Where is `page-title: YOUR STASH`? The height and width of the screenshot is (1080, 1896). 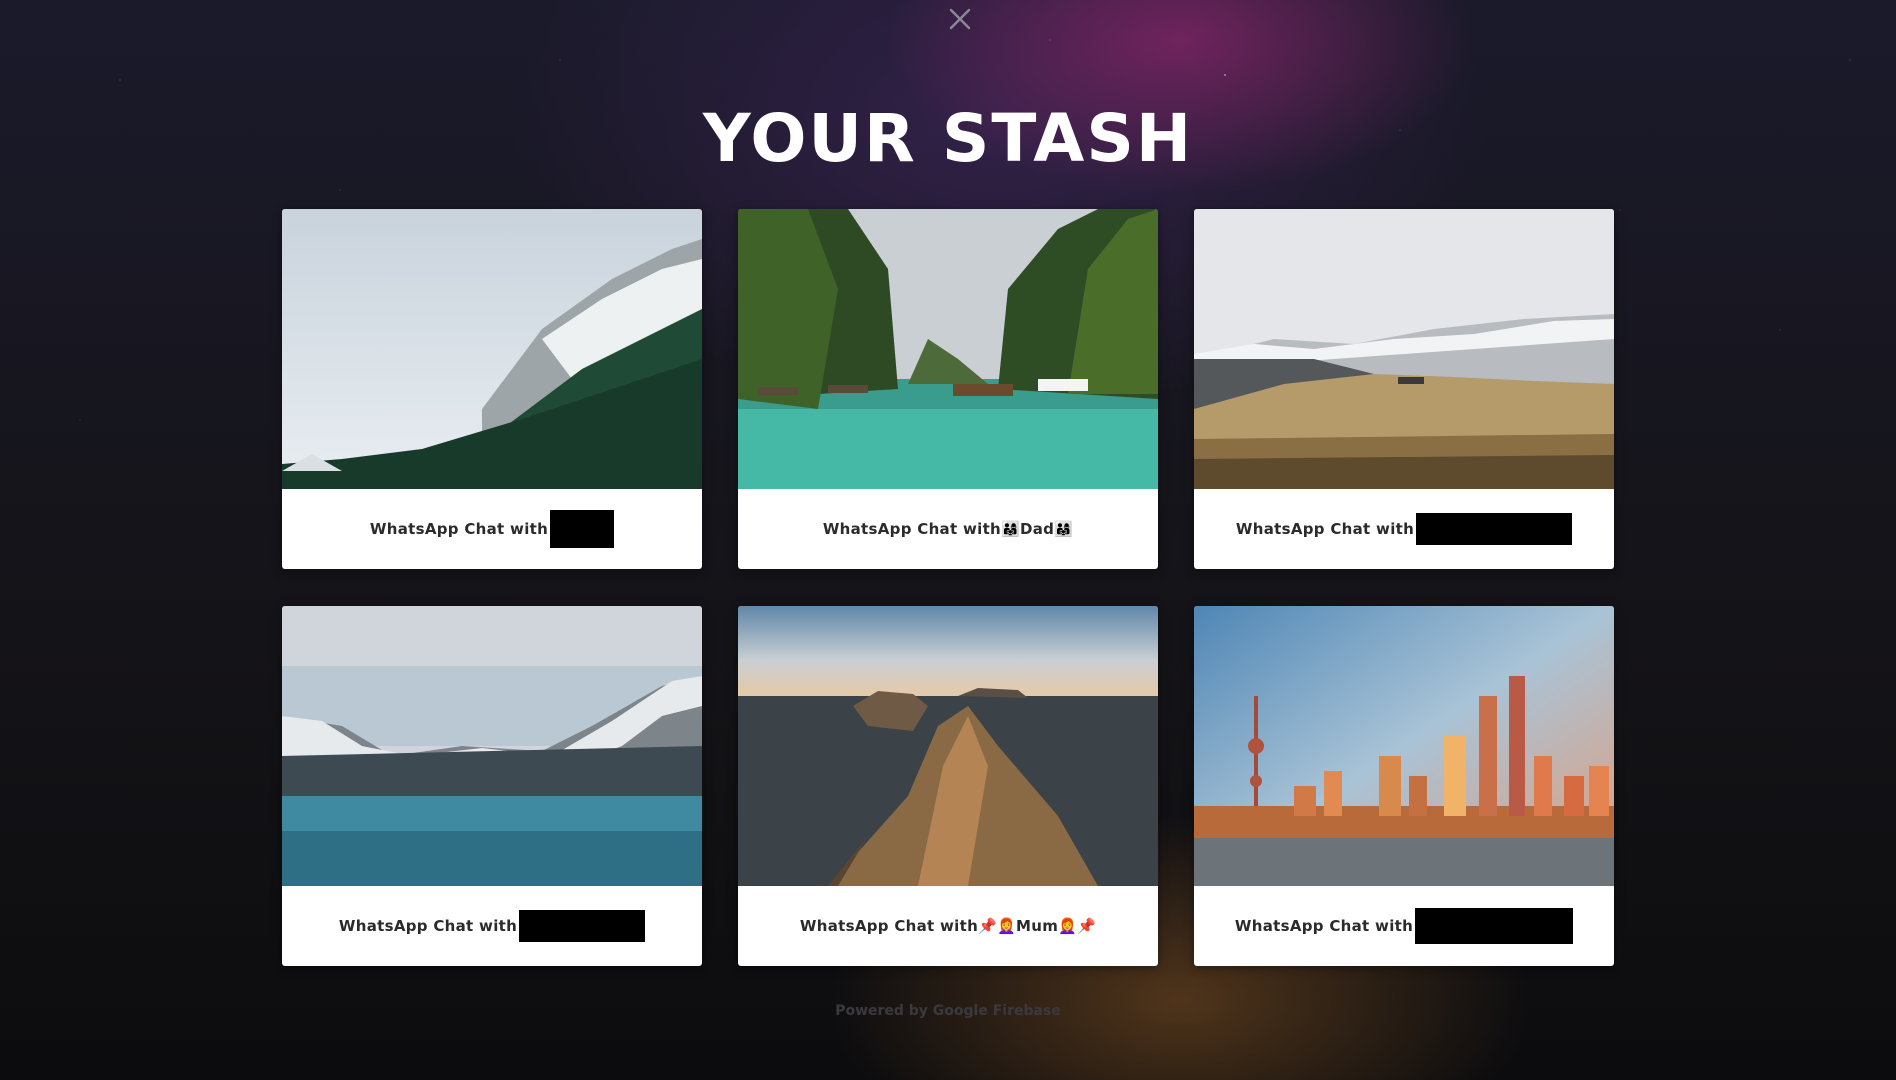 page-title: YOUR STASH is located at coordinates (948, 139).